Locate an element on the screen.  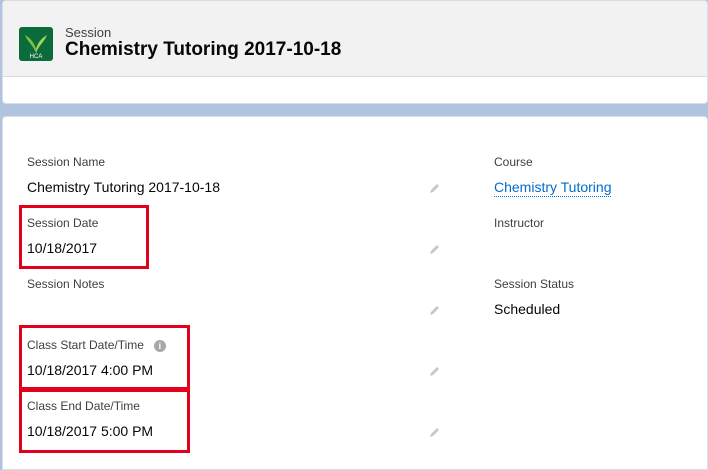
field-value: Chemistry Tutoring 2017-10-18 is located at coordinates (123, 187).